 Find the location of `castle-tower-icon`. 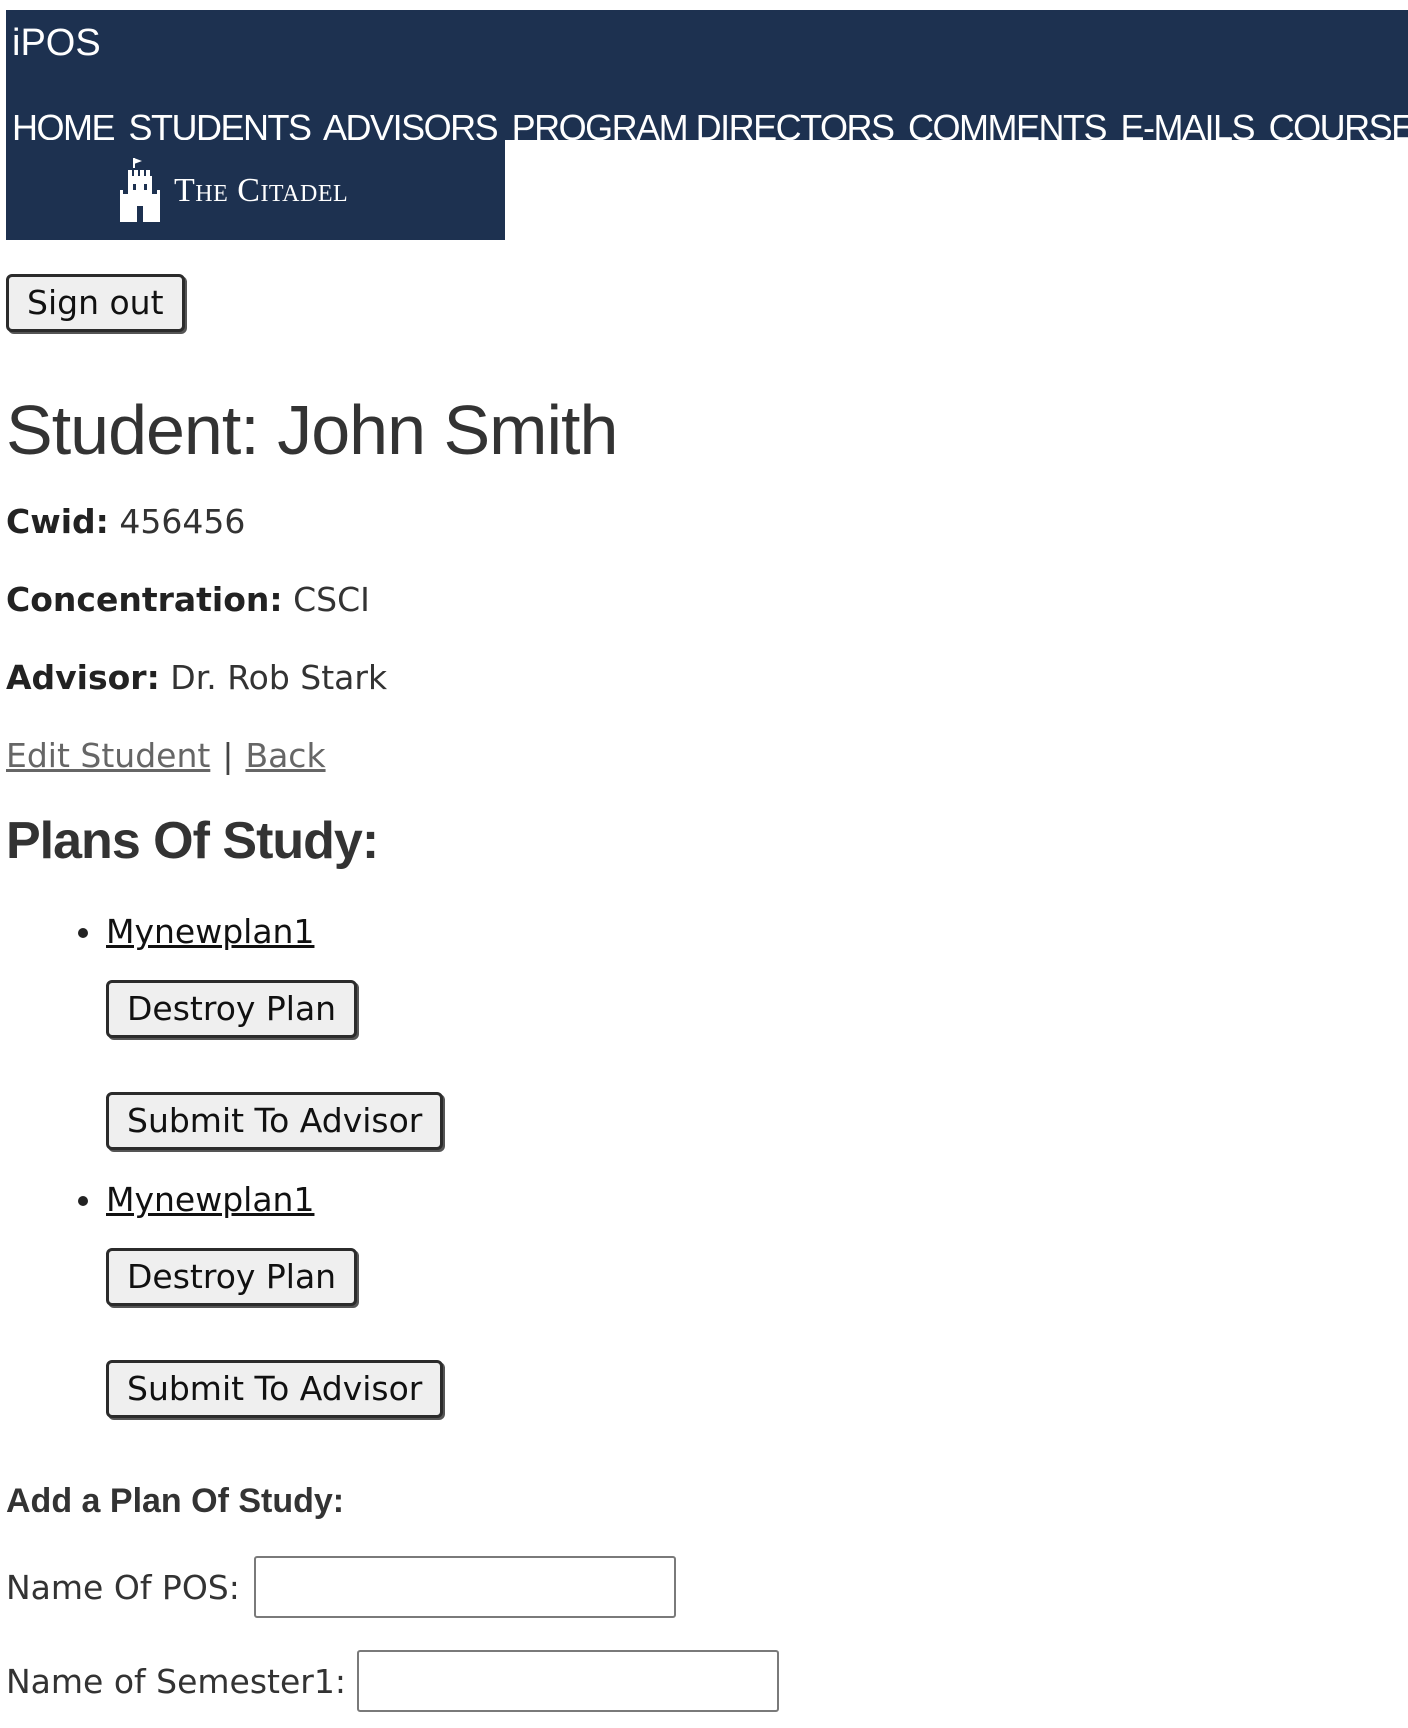

castle-tower-icon is located at coordinates (140, 190).